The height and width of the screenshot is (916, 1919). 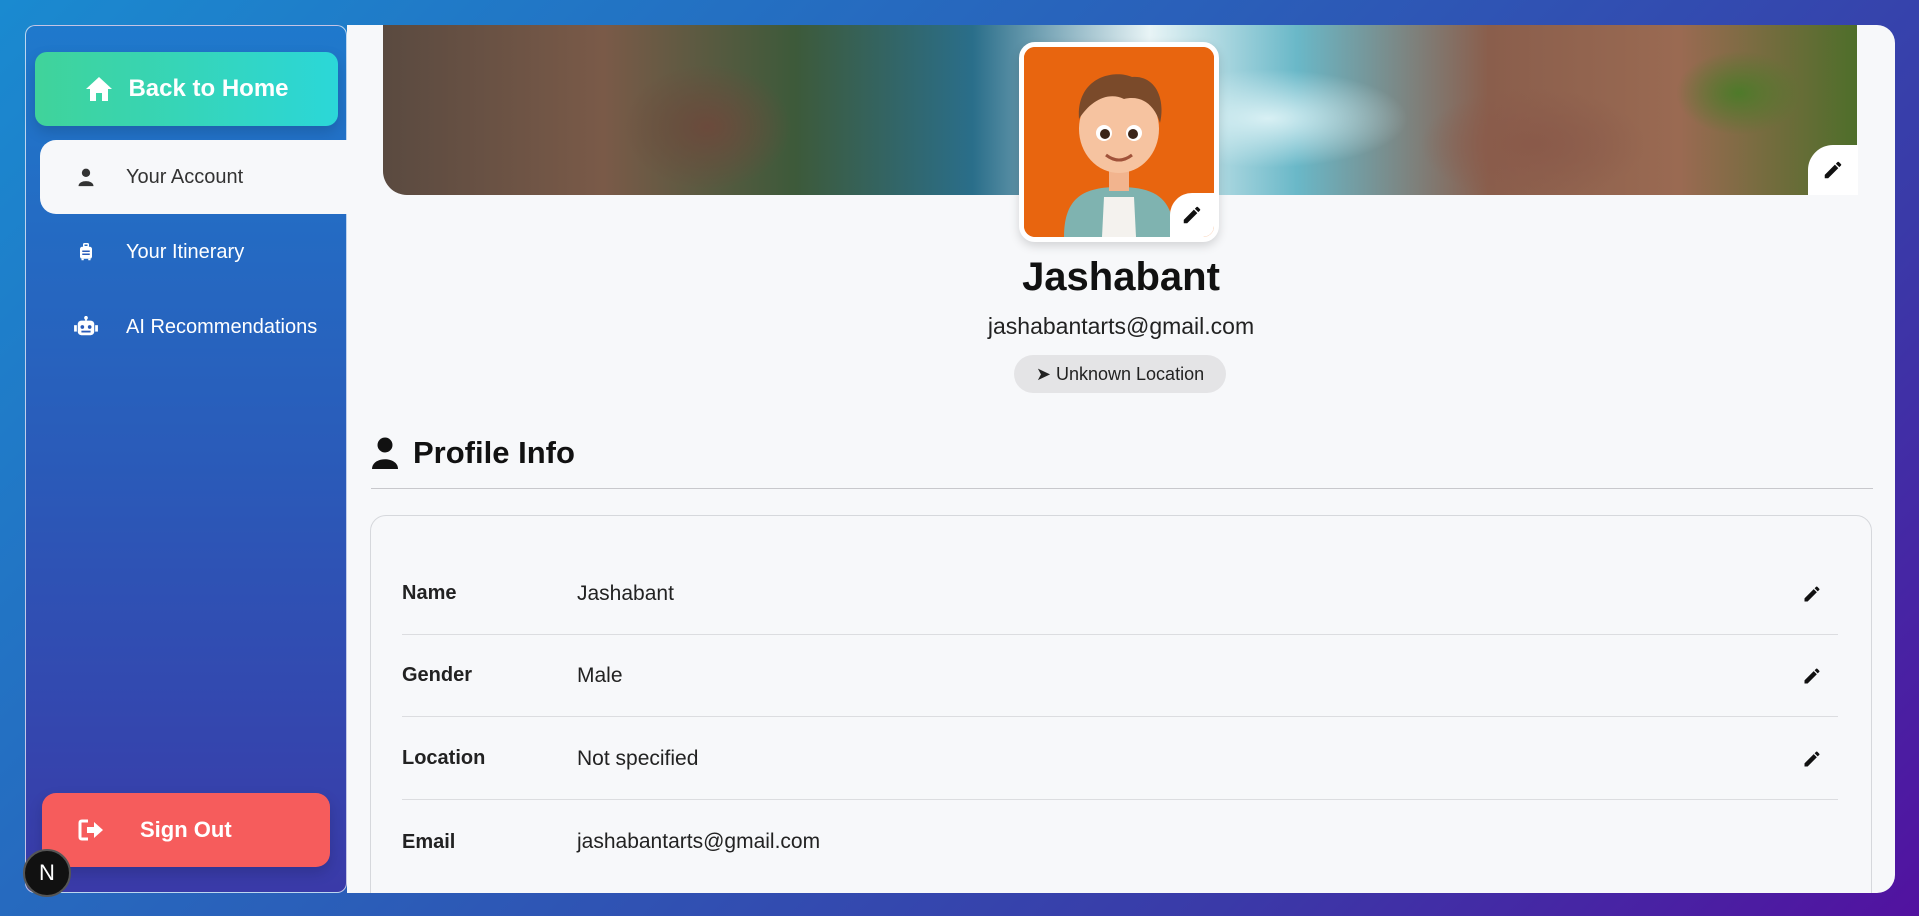 What do you see at coordinates (185, 251) in the screenshot?
I see `sidebar-item-label: Your Itinerary` at bounding box center [185, 251].